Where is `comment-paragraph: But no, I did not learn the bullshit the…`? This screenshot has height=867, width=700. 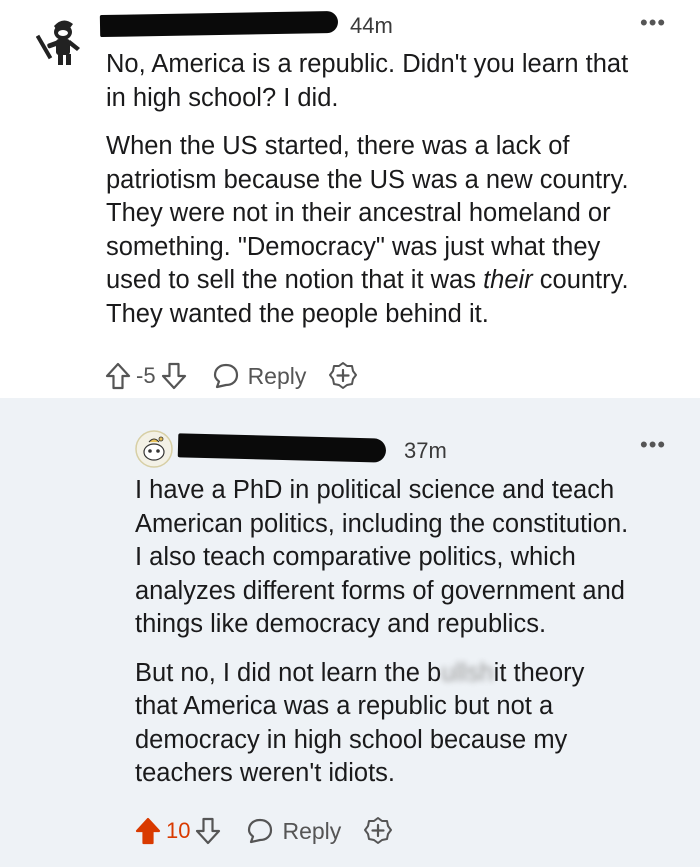 comment-paragraph: But no, I did not learn the bullshit the… is located at coordinates (360, 723).